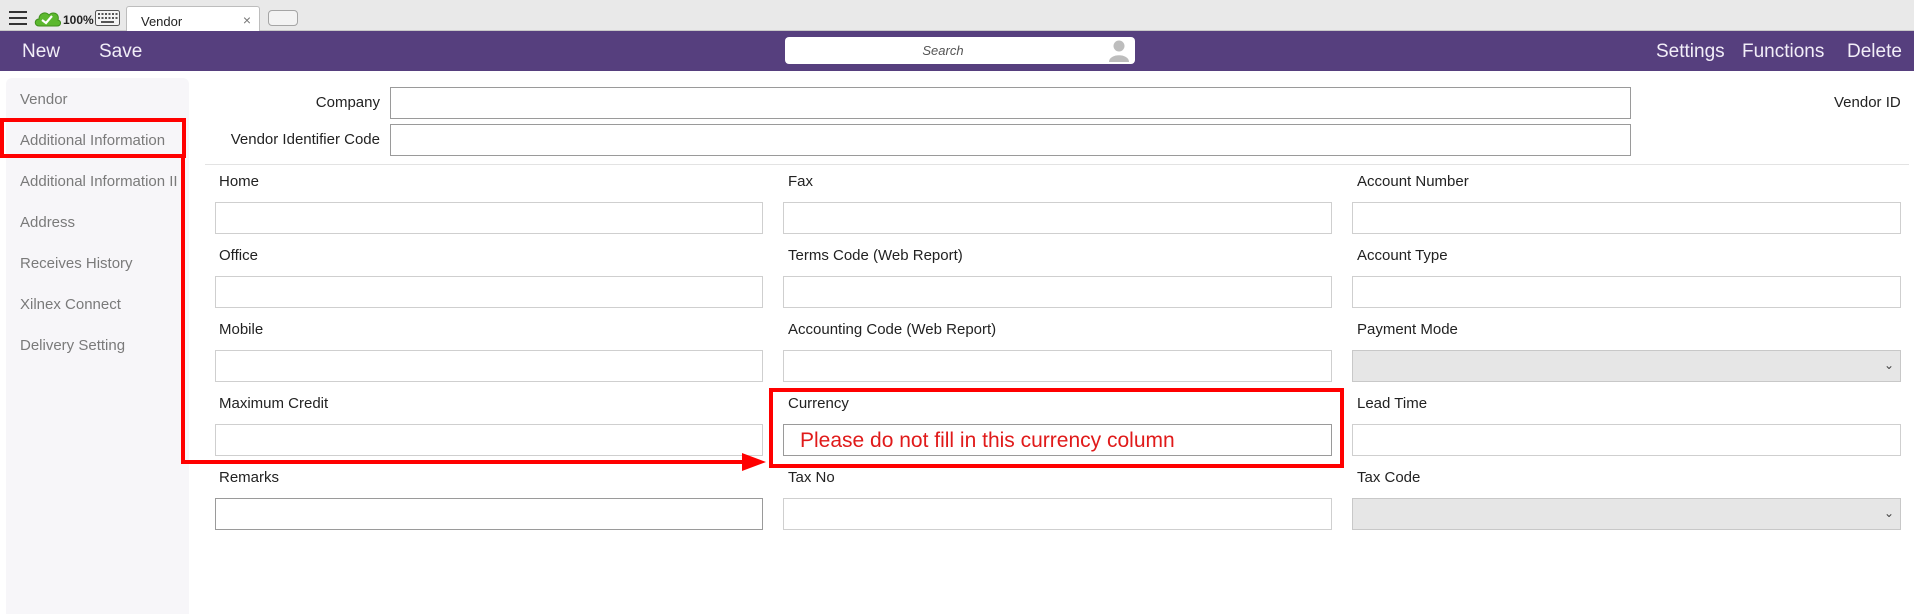 The height and width of the screenshot is (614, 1914). What do you see at coordinates (1057, 164) in the screenshot?
I see `section-divider` at bounding box center [1057, 164].